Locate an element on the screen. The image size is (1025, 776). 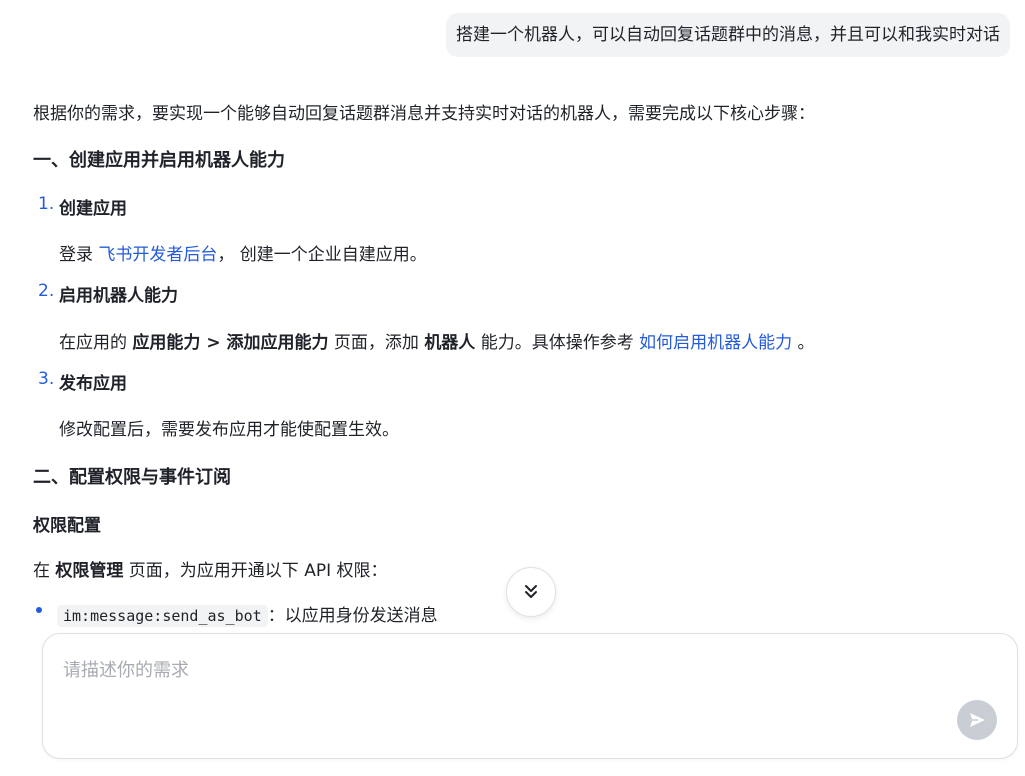
step-body-publish-app: 修改配置后，需要发布应用才能使配置生效。 is located at coordinates (229, 430).